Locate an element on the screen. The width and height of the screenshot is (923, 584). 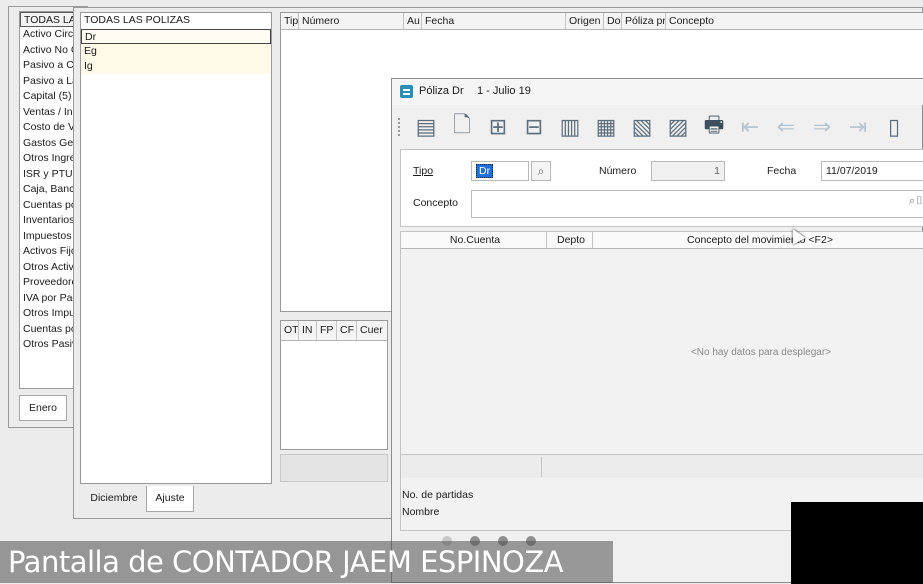
dialog-subtitle: 1 - Julio 19 is located at coordinates (504, 91).